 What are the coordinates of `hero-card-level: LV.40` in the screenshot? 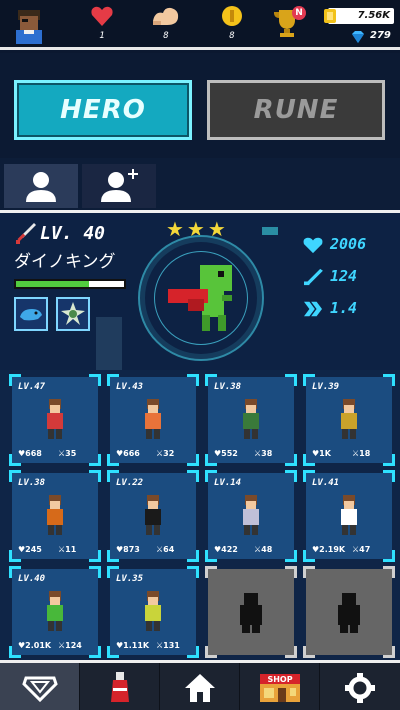 It's located at (32, 579).